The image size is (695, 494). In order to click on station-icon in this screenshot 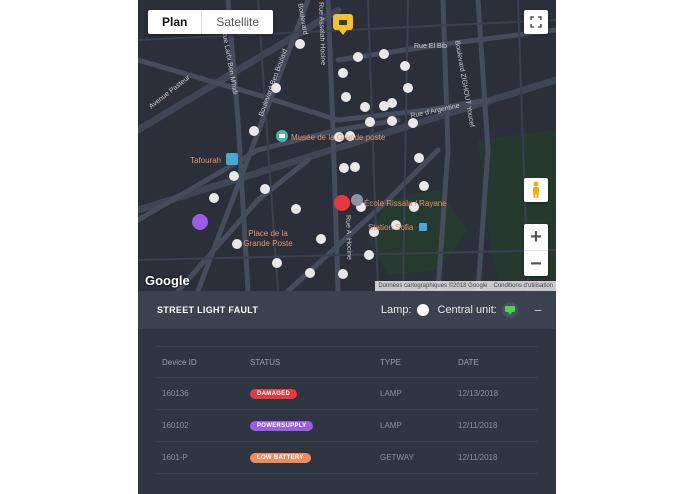, I will do `click(423, 227)`.